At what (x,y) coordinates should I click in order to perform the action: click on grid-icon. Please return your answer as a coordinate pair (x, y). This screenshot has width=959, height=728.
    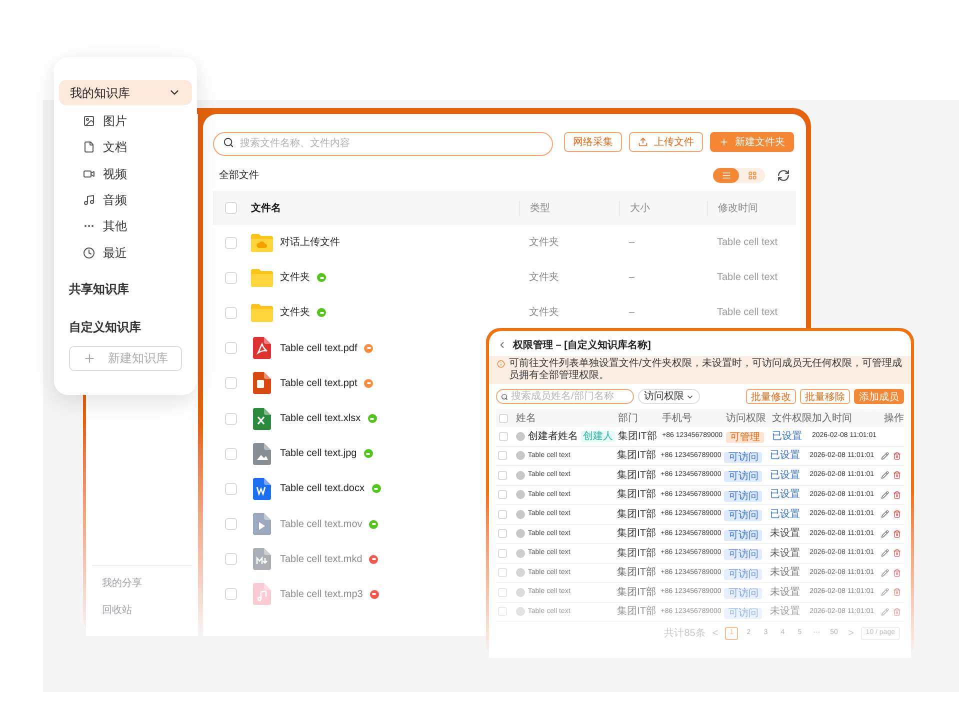
    Looking at the image, I should click on (752, 175).